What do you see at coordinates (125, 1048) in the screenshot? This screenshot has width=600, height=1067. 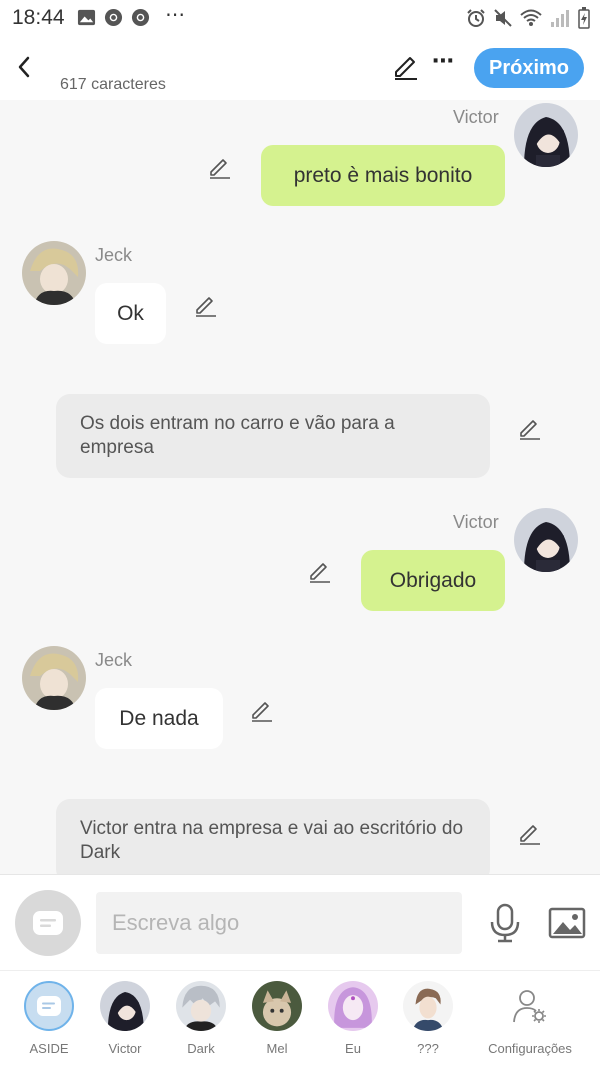 I see `nav-label: Victor` at bounding box center [125, 1048].